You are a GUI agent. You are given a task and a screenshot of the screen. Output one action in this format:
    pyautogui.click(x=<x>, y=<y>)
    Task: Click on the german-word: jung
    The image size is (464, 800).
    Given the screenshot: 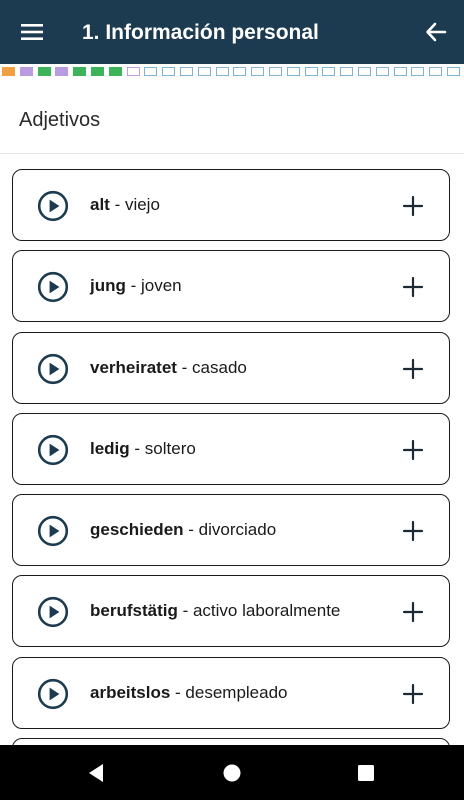 What is the action you would take?
    pyautogui.click(x=108, y=286)
    